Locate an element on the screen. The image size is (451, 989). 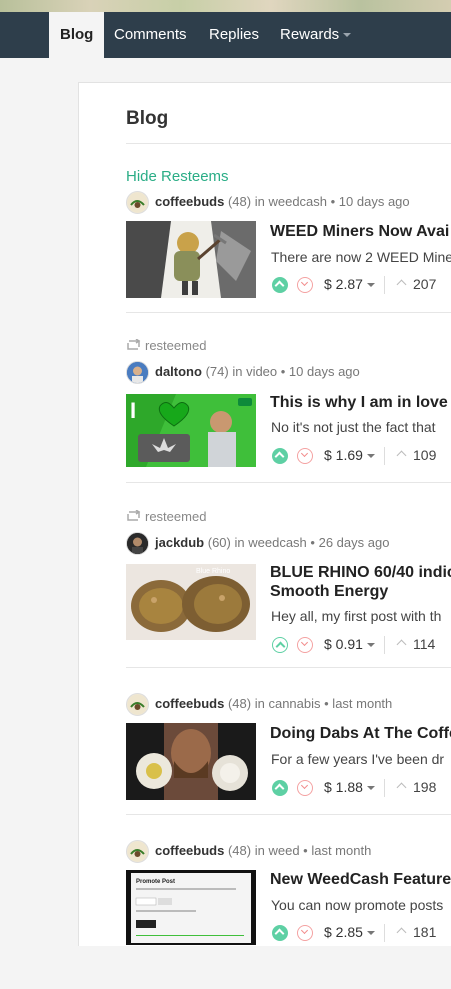
post-thumbnail: I is located at coordinates (191, 432).